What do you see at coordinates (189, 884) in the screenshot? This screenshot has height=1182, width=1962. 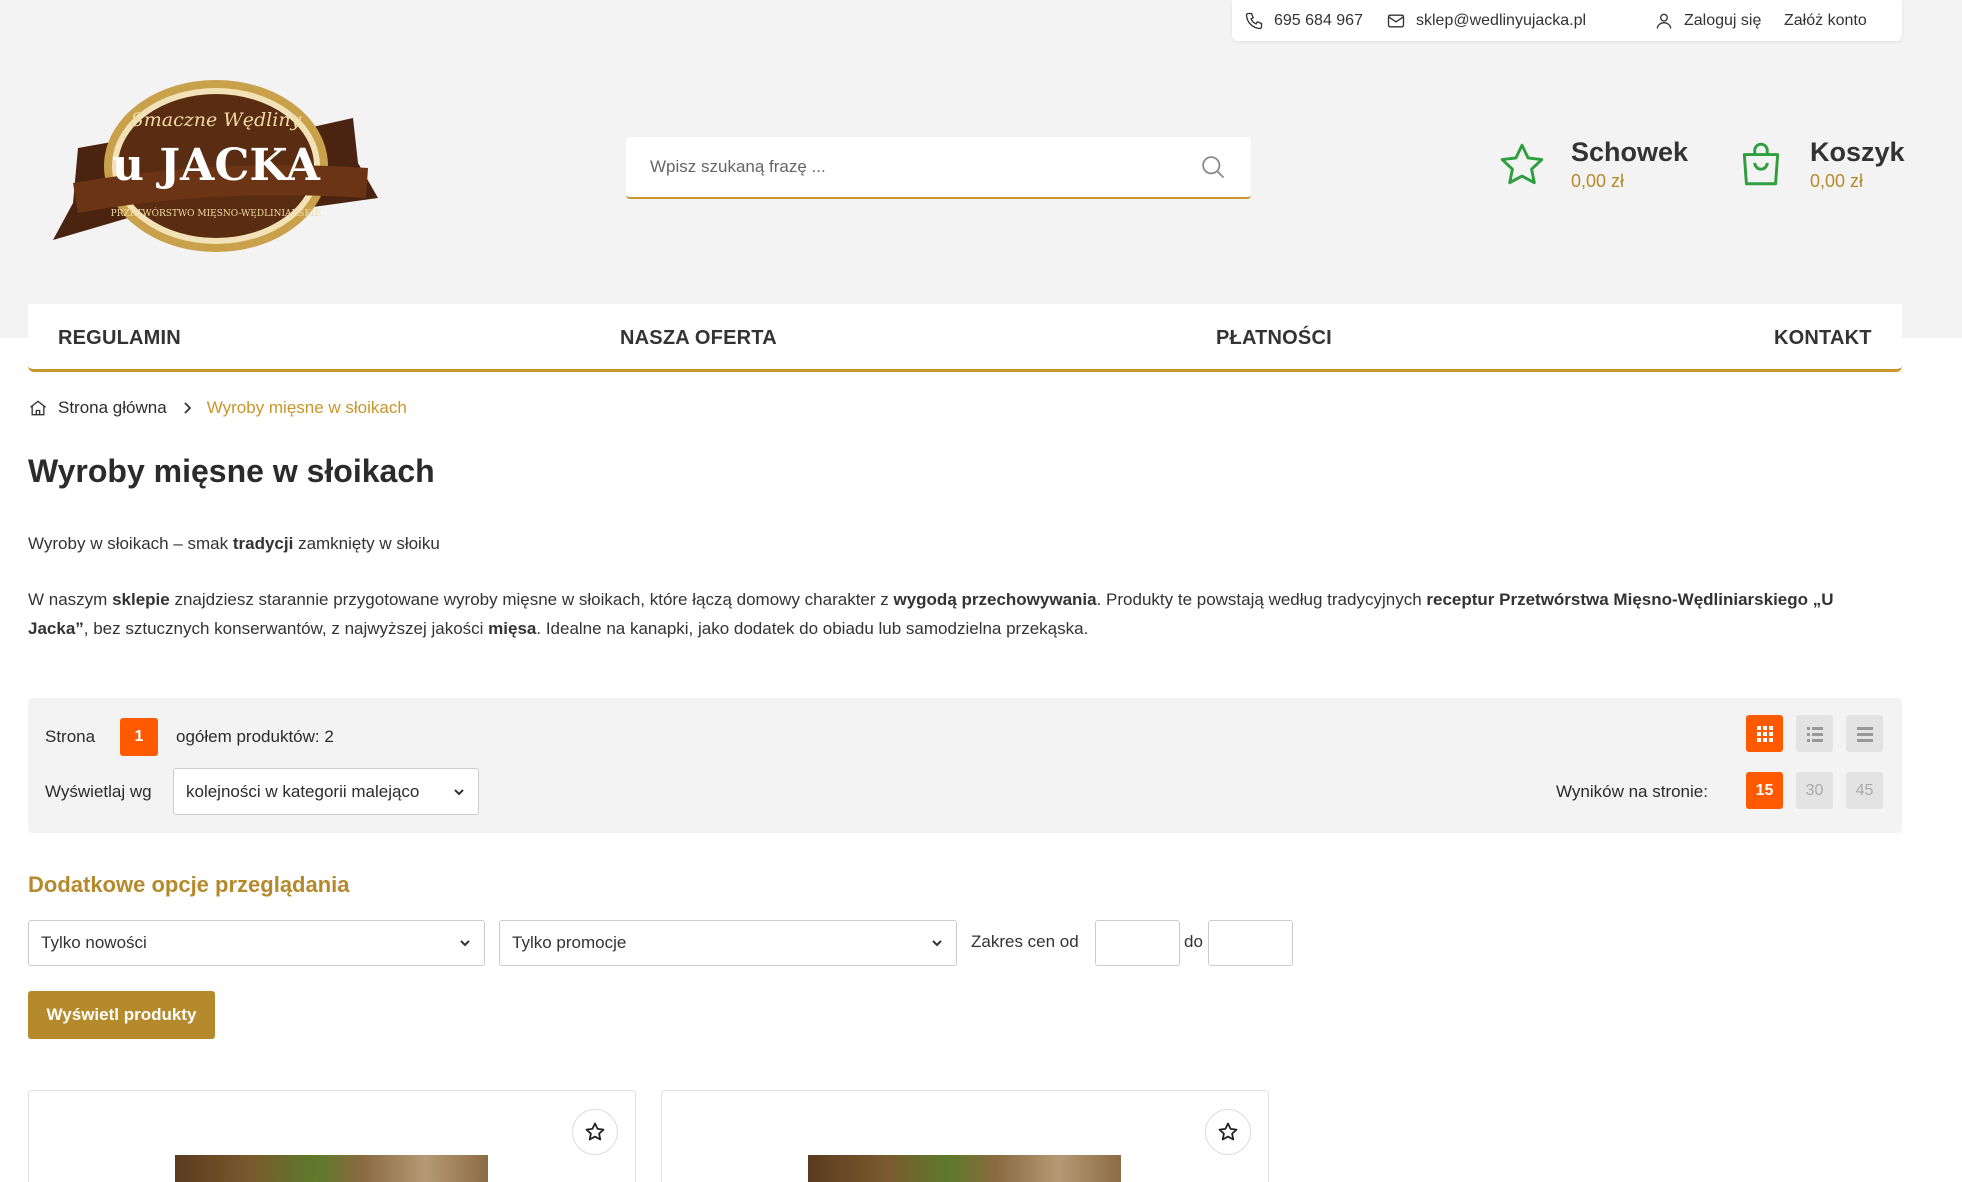 I see `extra-options-title: Dodatkowe opcje przeglądania` at bounding box center [189, 884].